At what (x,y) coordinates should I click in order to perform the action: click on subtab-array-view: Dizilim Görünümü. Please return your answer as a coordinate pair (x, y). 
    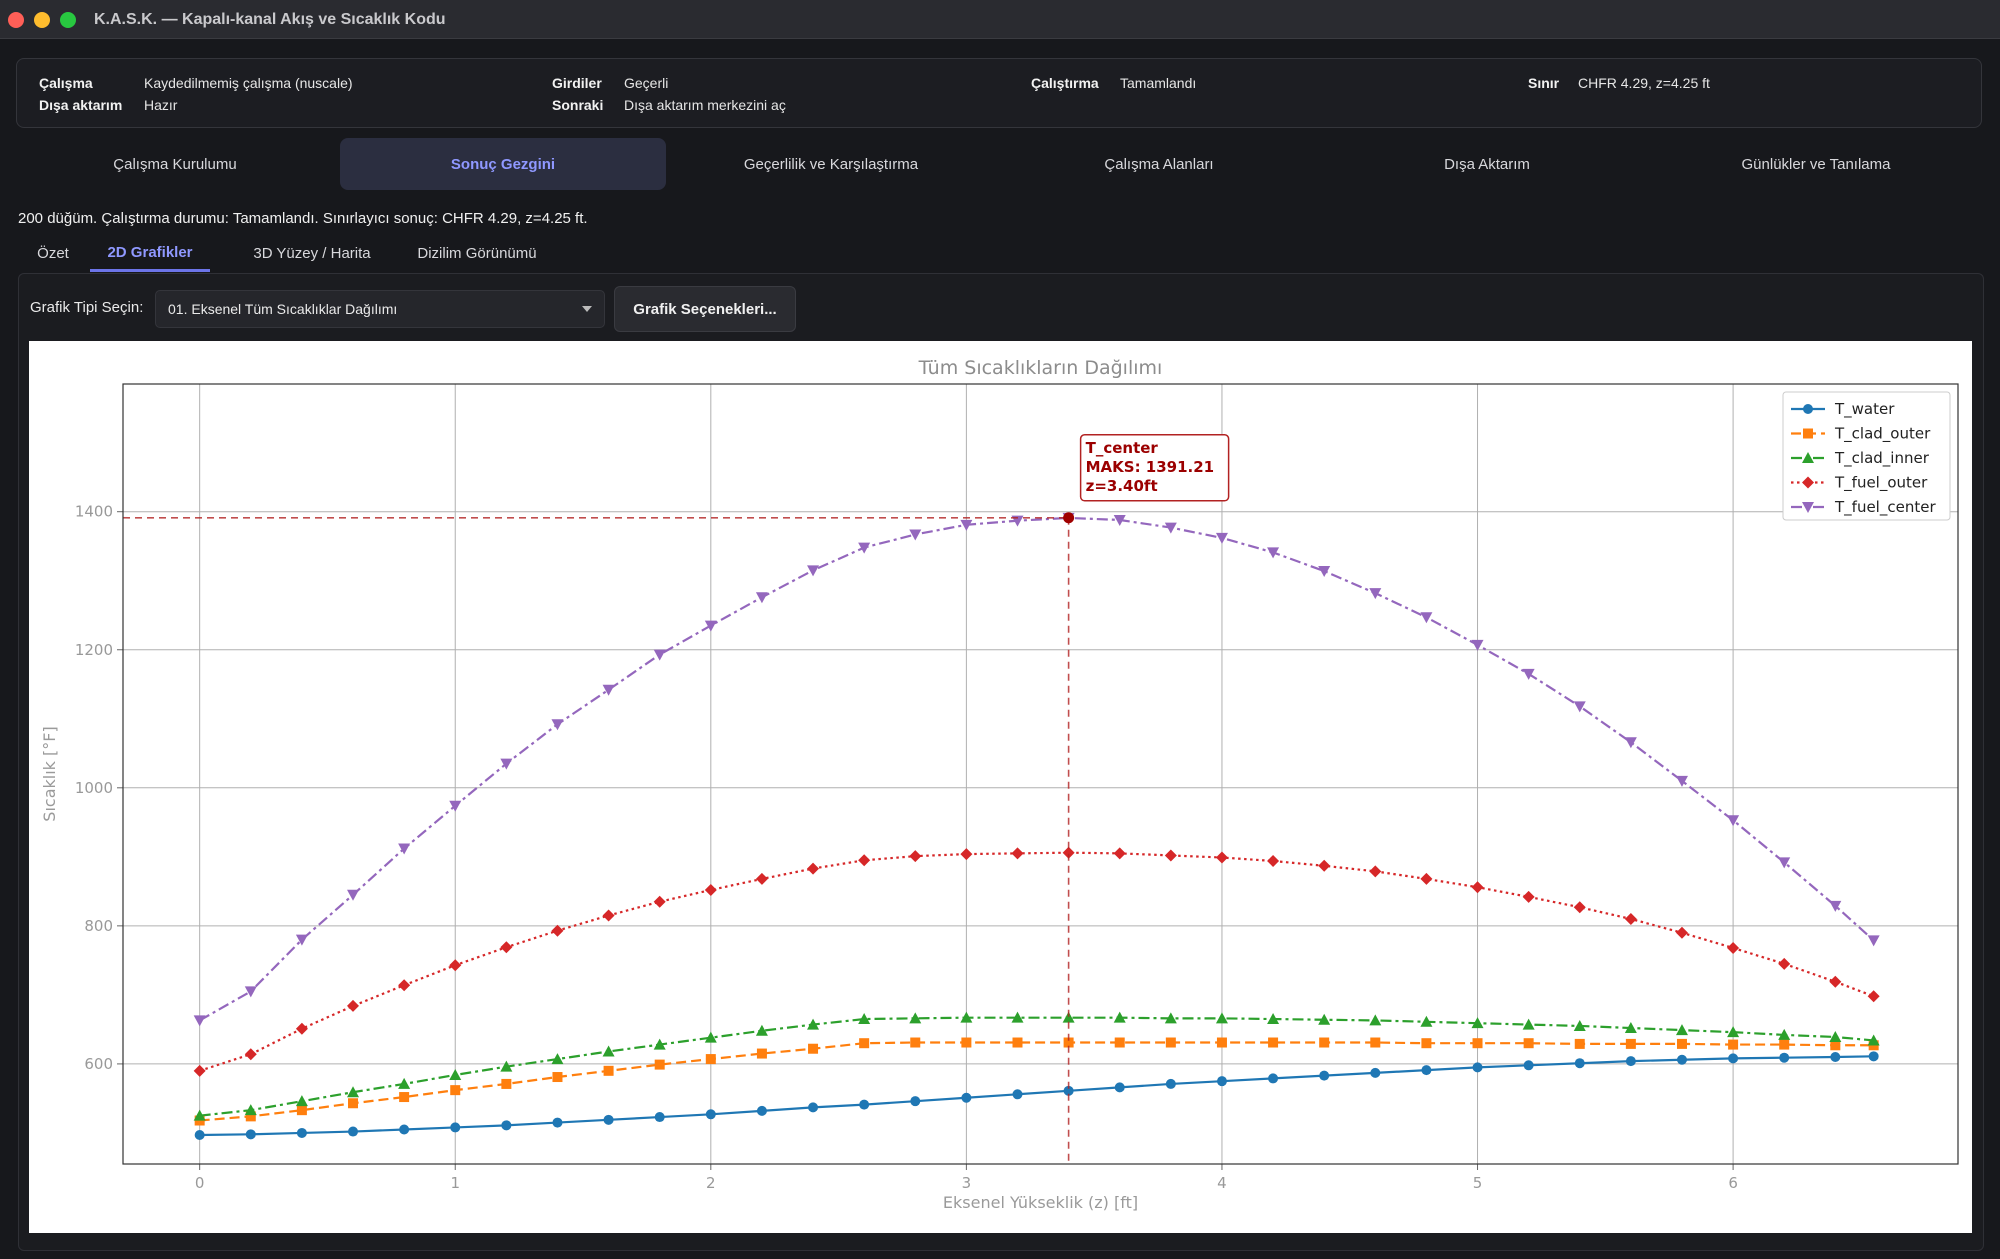
    Looking at the image, I should click on (477, 253).